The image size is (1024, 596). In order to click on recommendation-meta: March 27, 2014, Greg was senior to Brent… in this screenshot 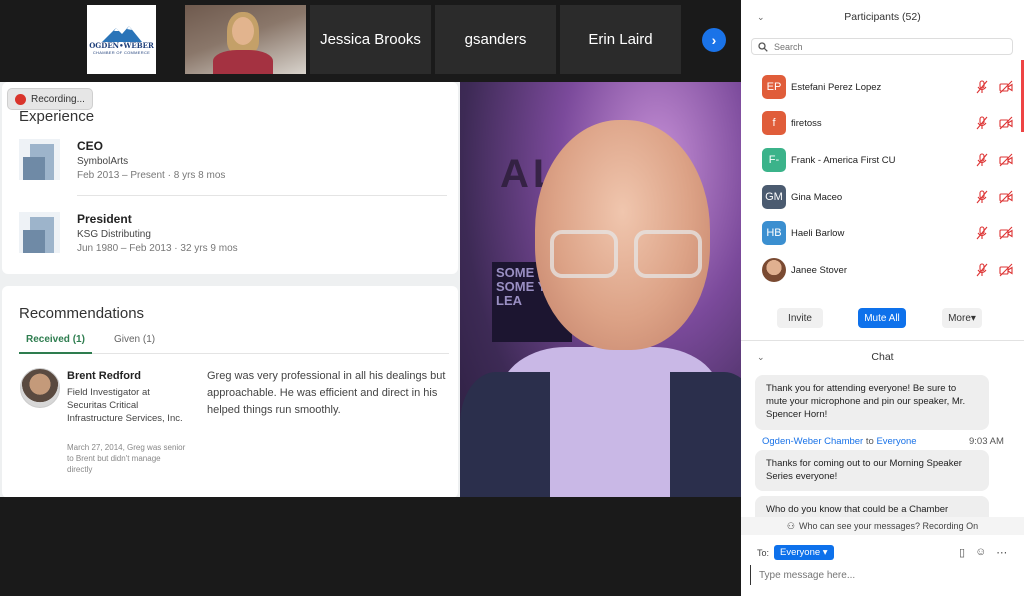, I will do `click(126, 458)`.